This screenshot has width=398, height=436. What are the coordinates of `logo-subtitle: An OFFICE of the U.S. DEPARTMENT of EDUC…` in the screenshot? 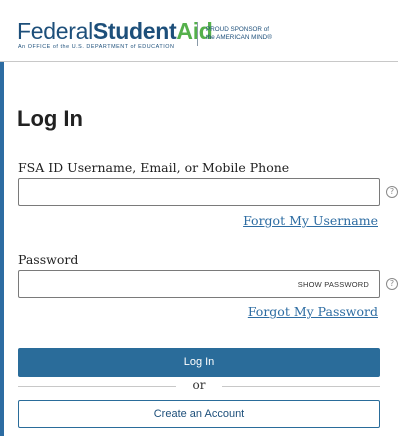 It's located at (96, 47).